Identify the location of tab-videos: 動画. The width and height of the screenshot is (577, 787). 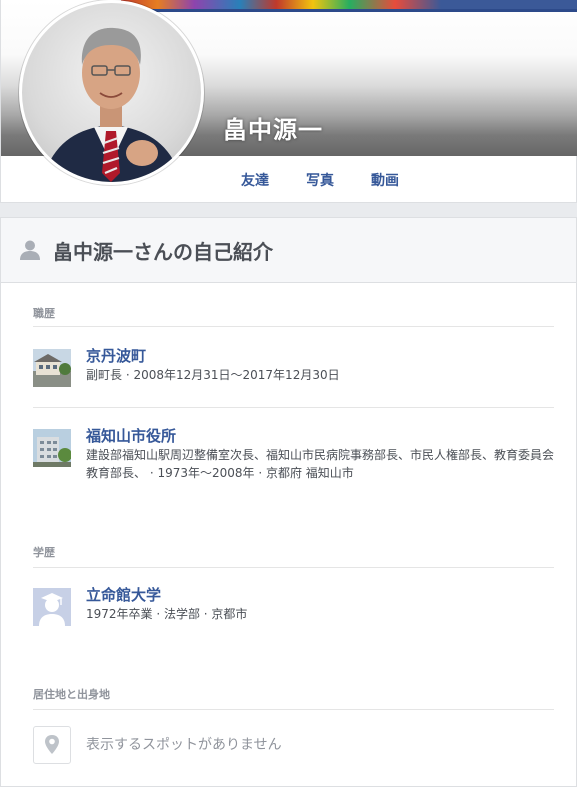
(385, 180).